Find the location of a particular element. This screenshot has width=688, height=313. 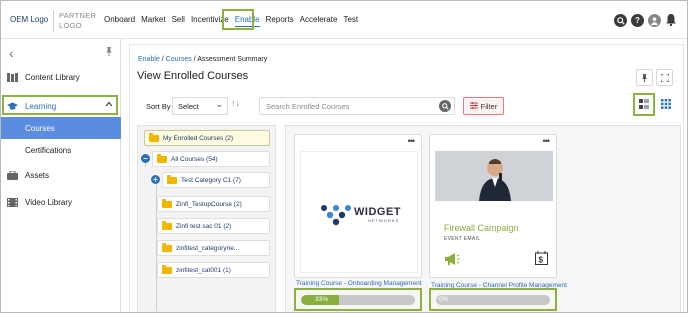

progress-bar: 33% is located at coordinates (358, 300).